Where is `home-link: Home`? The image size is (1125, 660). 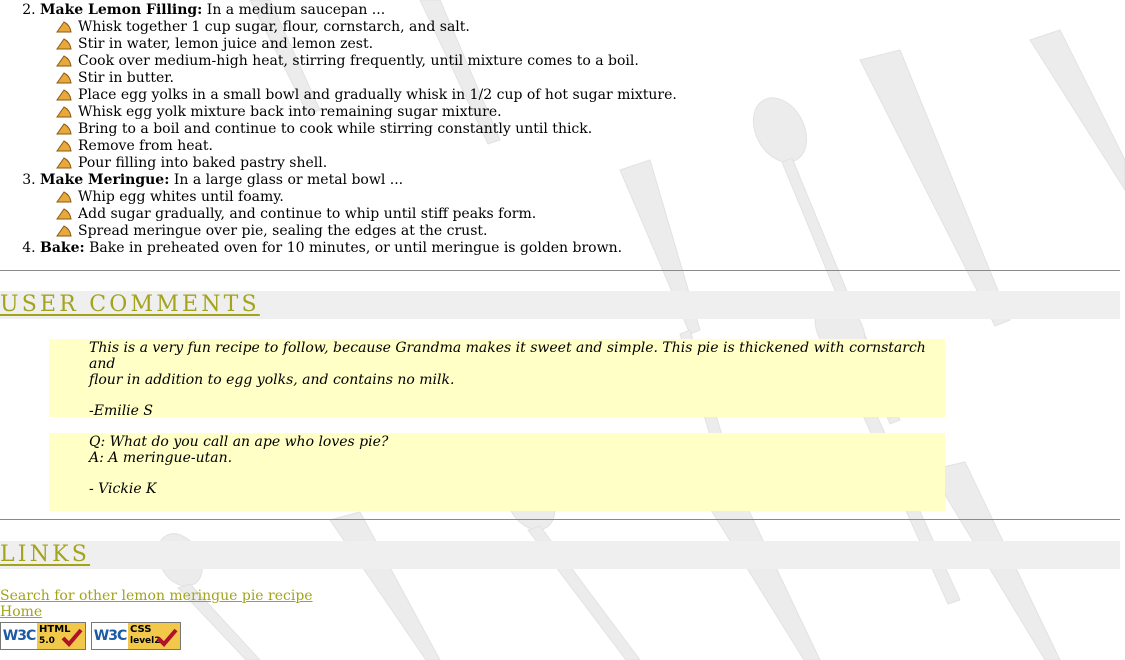 home-link: Home is located at coordinates (21, 612).